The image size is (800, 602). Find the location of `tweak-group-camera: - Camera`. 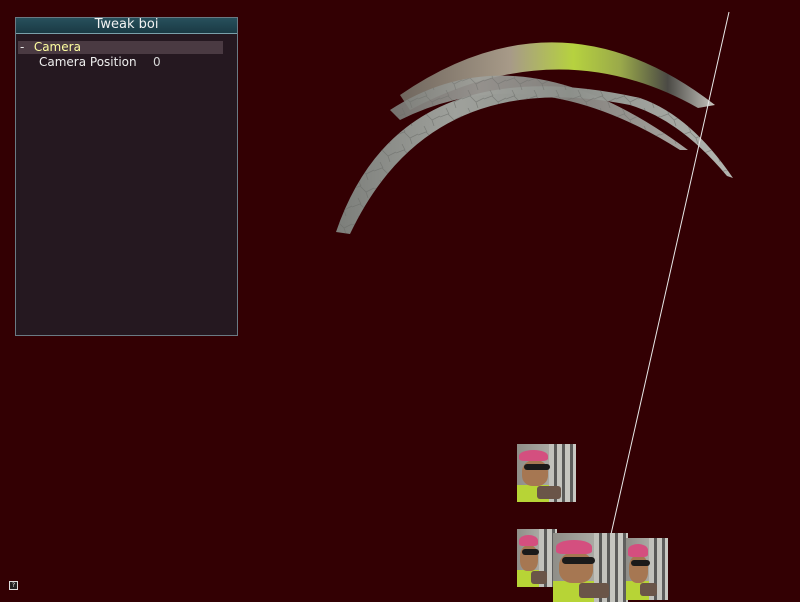

tweak-group-camera: - Camera is located at coordinates (120, 47).